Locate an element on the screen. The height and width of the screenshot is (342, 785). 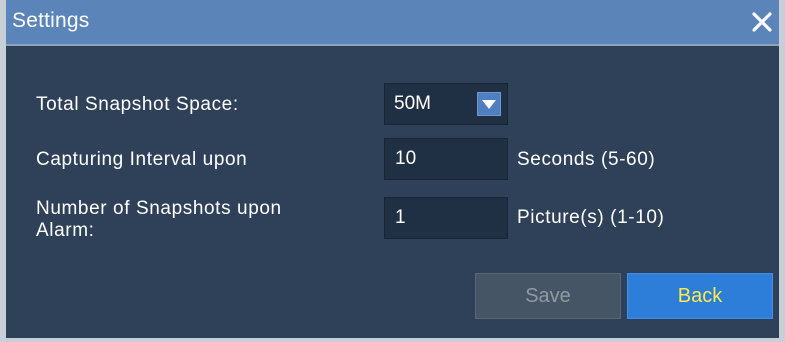
save-button: Save is located at coordinates (548, 296).